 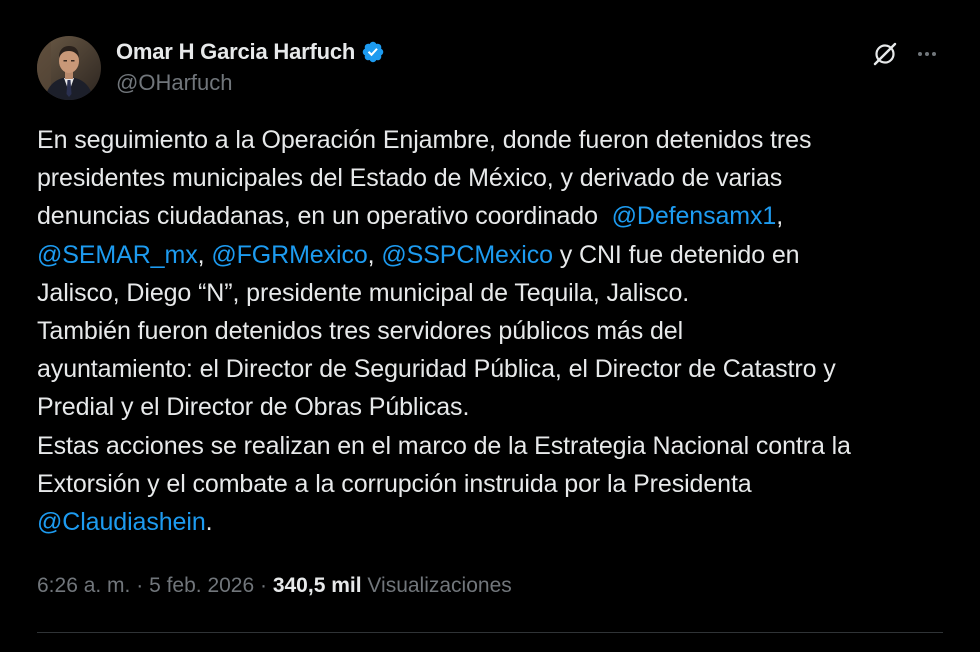 I want to click on more-icon, so click(x=927, y=54).